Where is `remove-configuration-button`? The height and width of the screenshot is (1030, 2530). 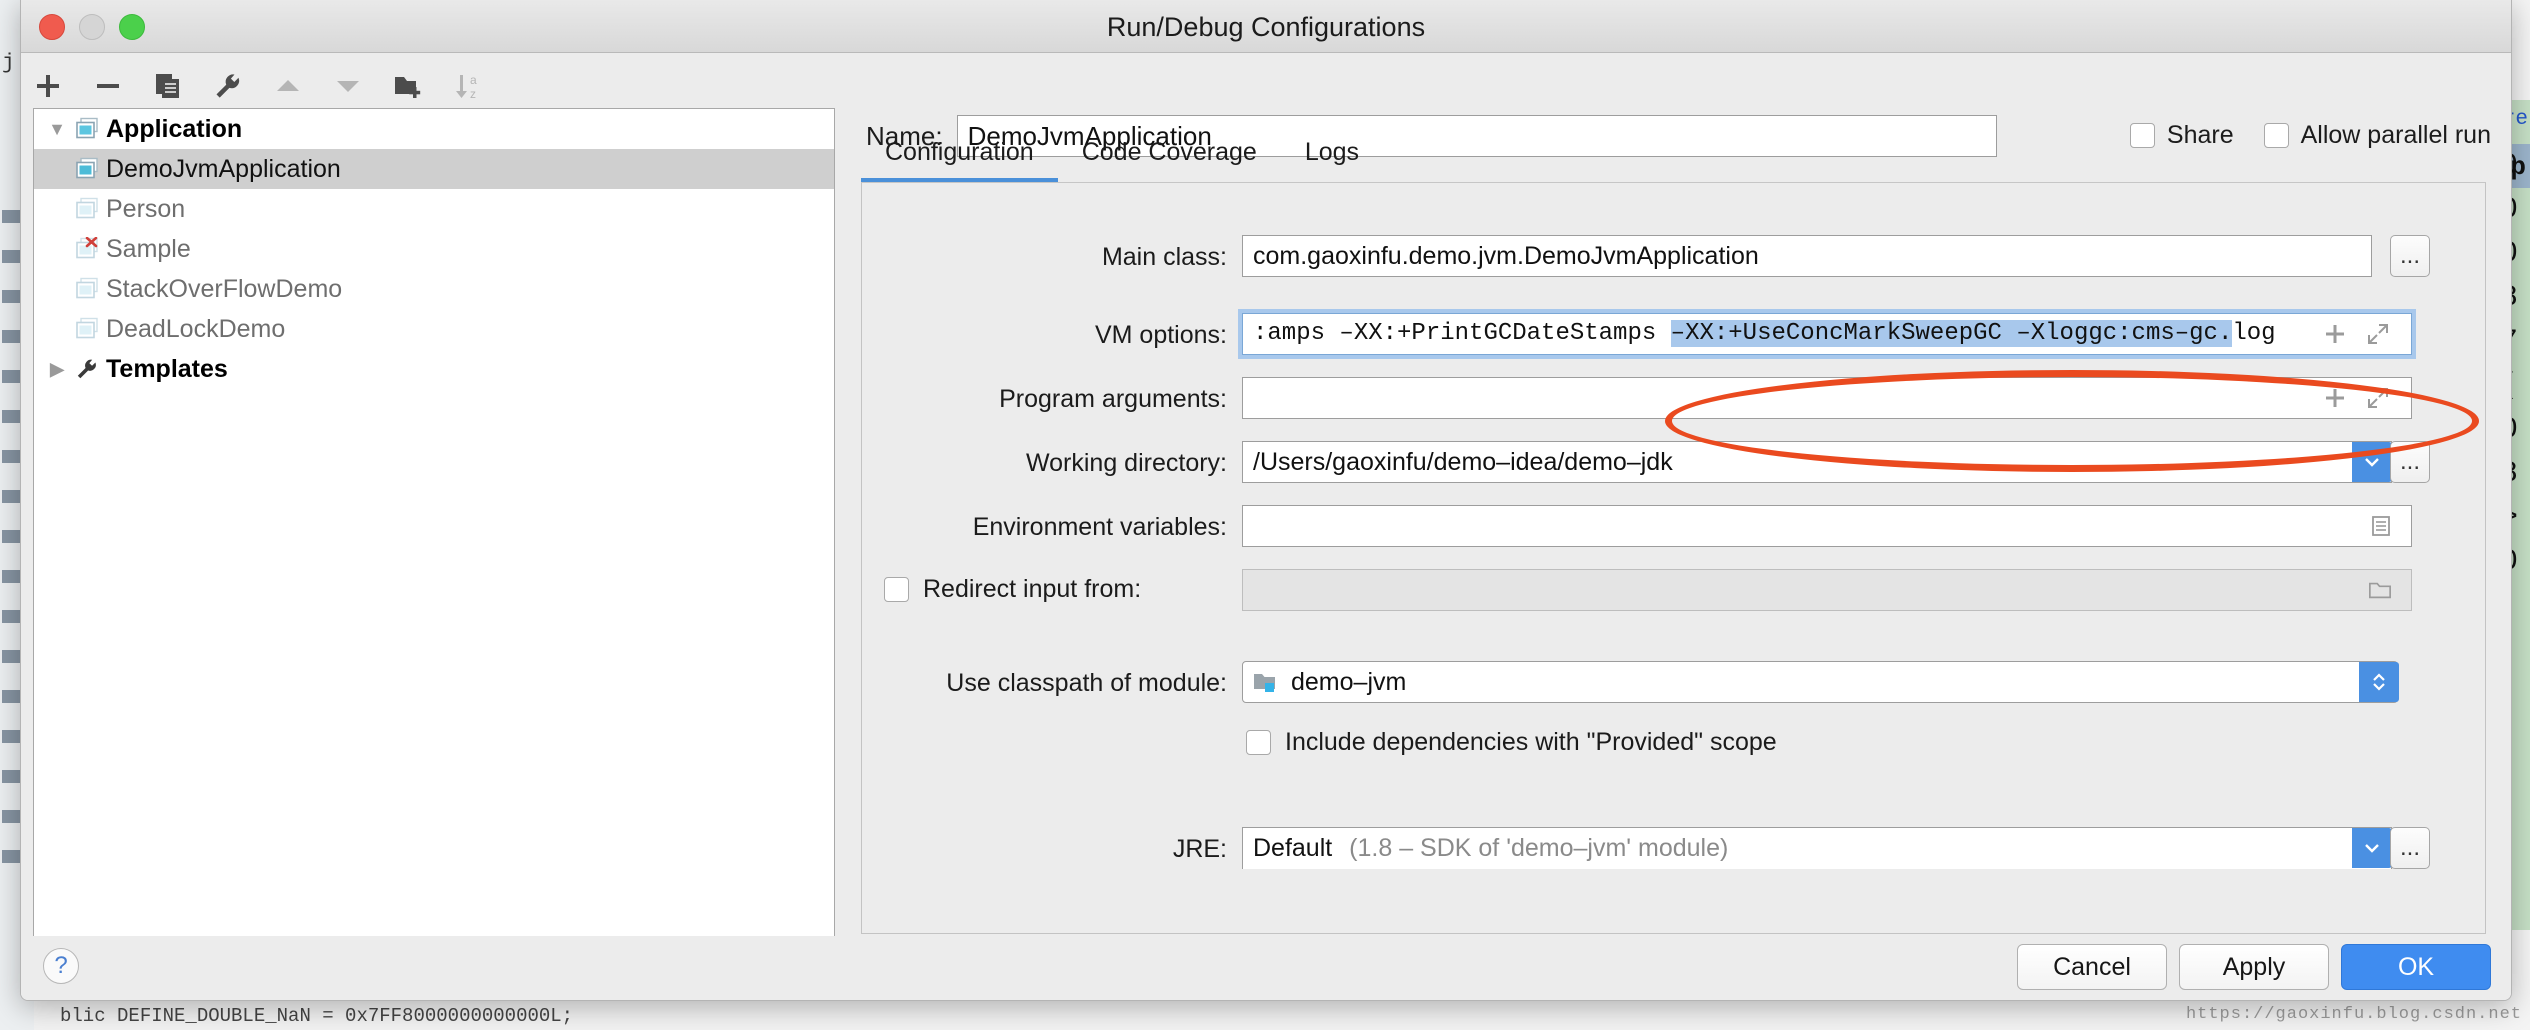
remove-configuration-button is located at coordinates (108, 86).